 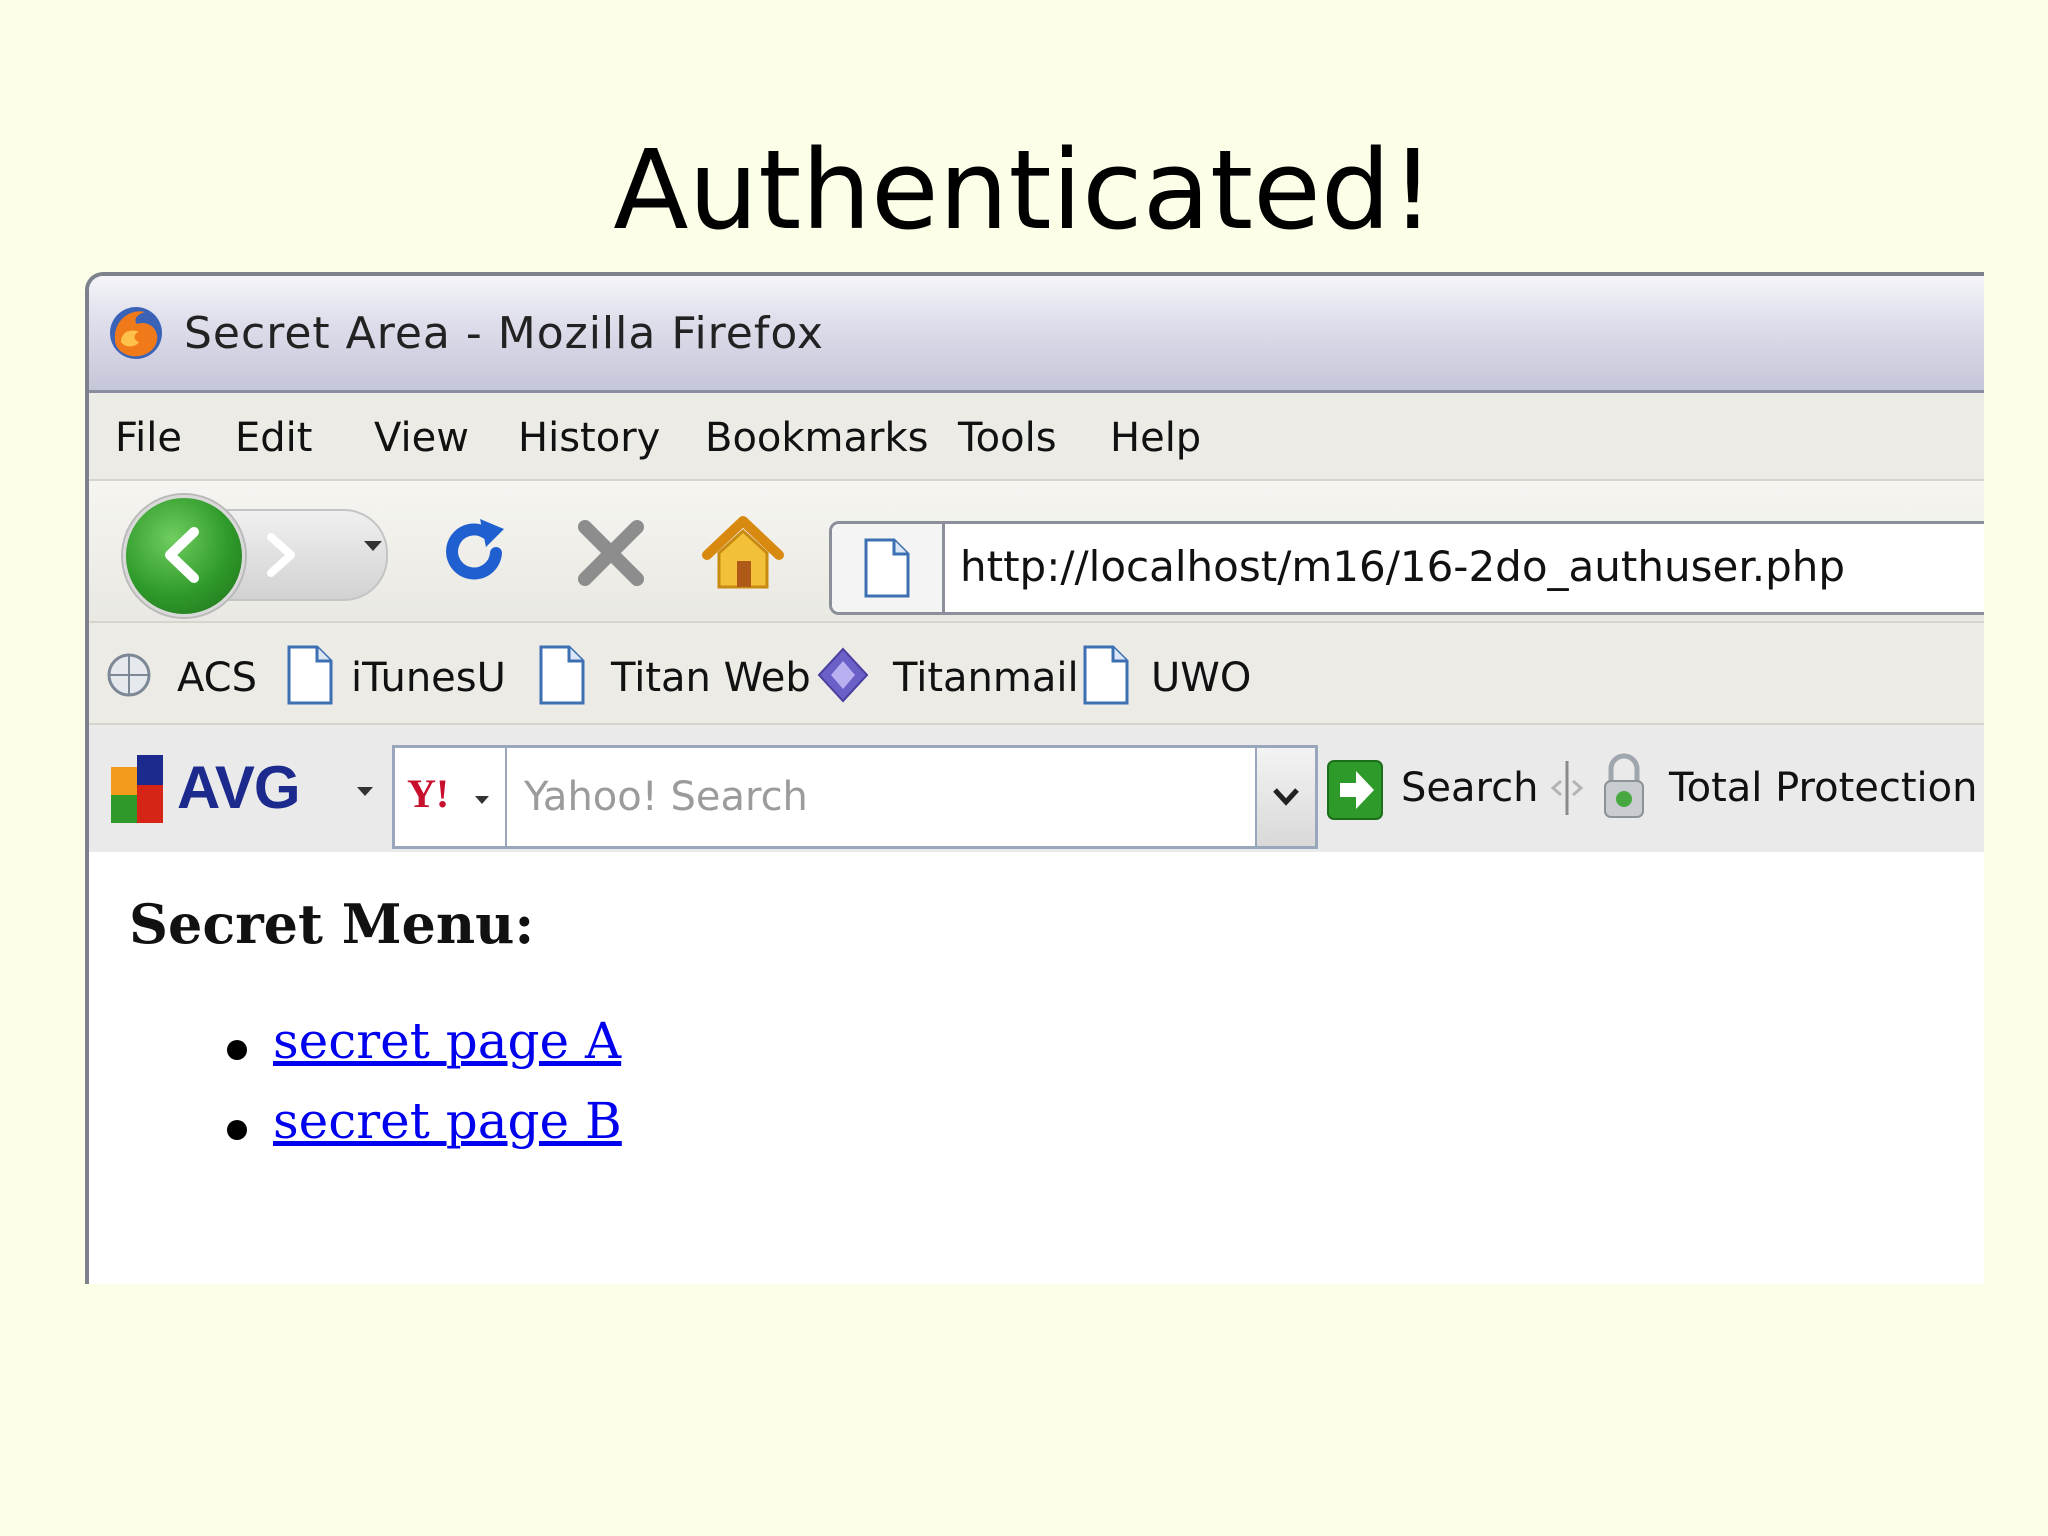 I want to click on search-history-dropdown, so click(x=1285, y=797).